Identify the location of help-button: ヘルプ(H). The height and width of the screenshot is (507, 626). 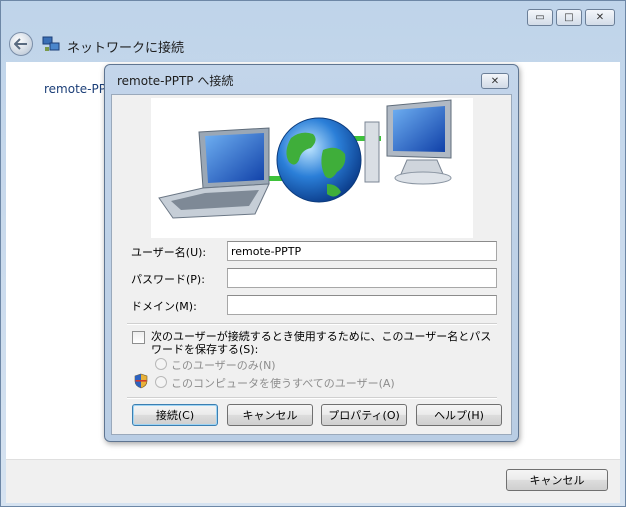
(459, 415).